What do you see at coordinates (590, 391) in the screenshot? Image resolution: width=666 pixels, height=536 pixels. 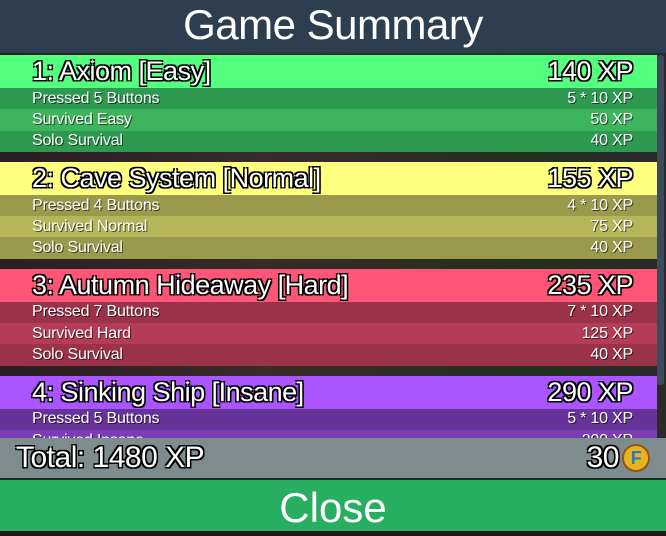 I see `map-xp: 290 XP` at bounding box center [590, 391].